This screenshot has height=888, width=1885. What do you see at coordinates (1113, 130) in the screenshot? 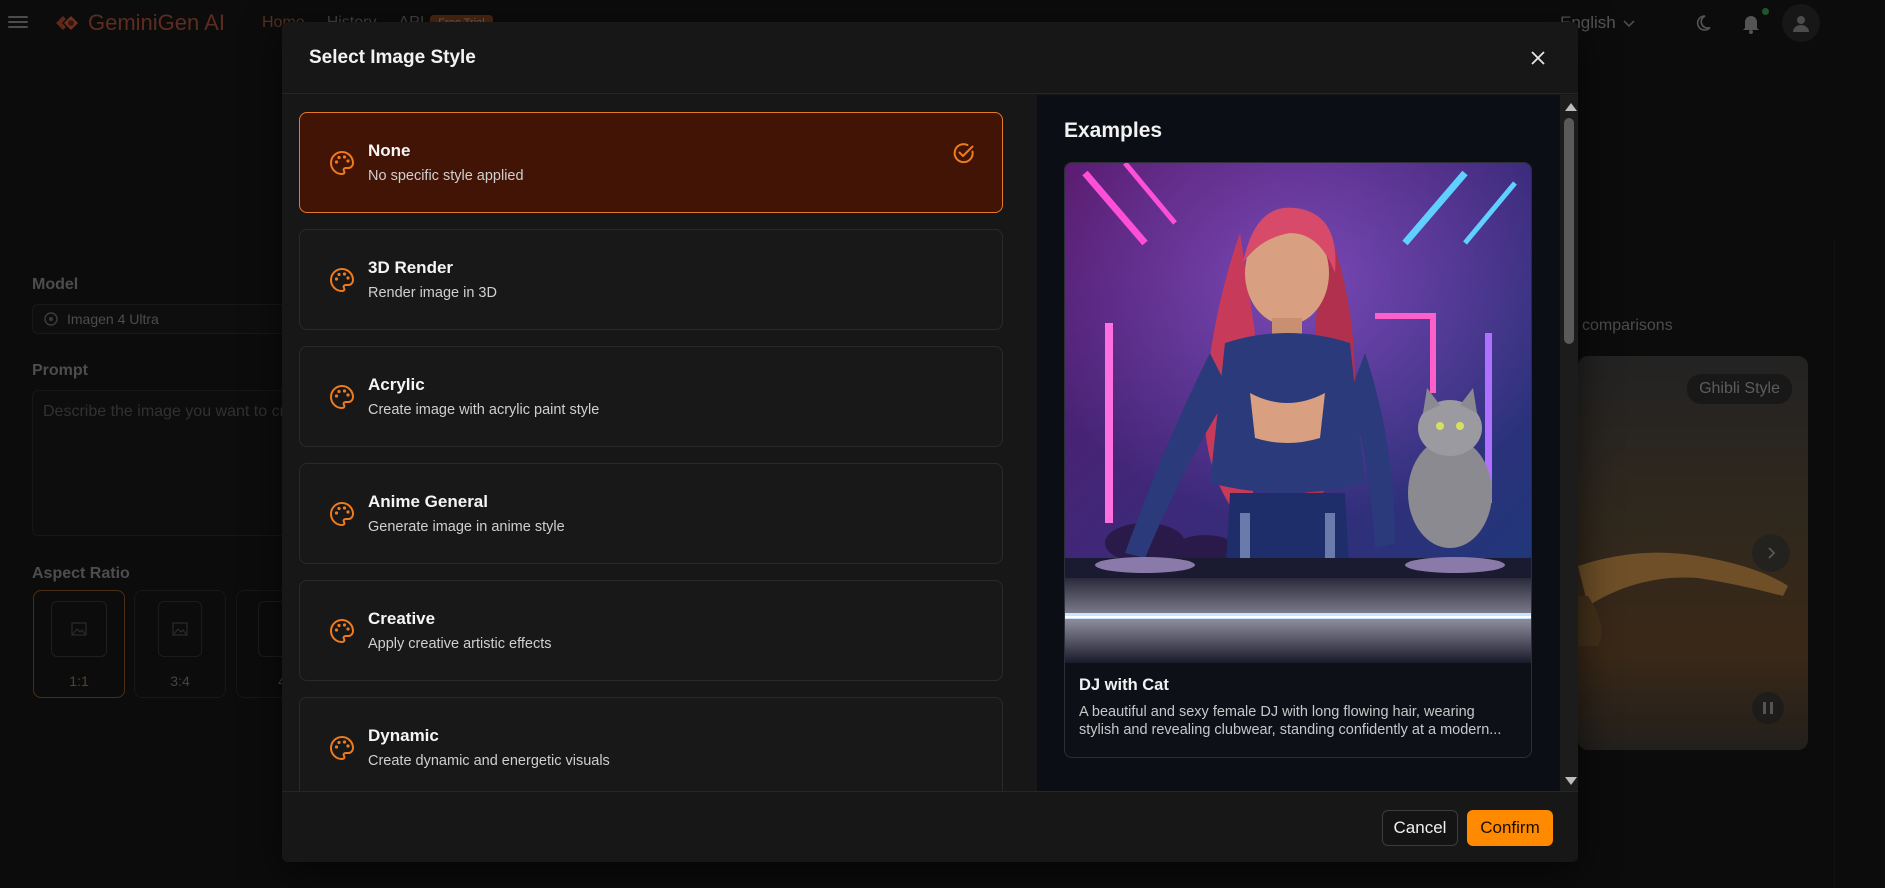
I see `examples-title: Examples` at bounding box center [1113, 130].